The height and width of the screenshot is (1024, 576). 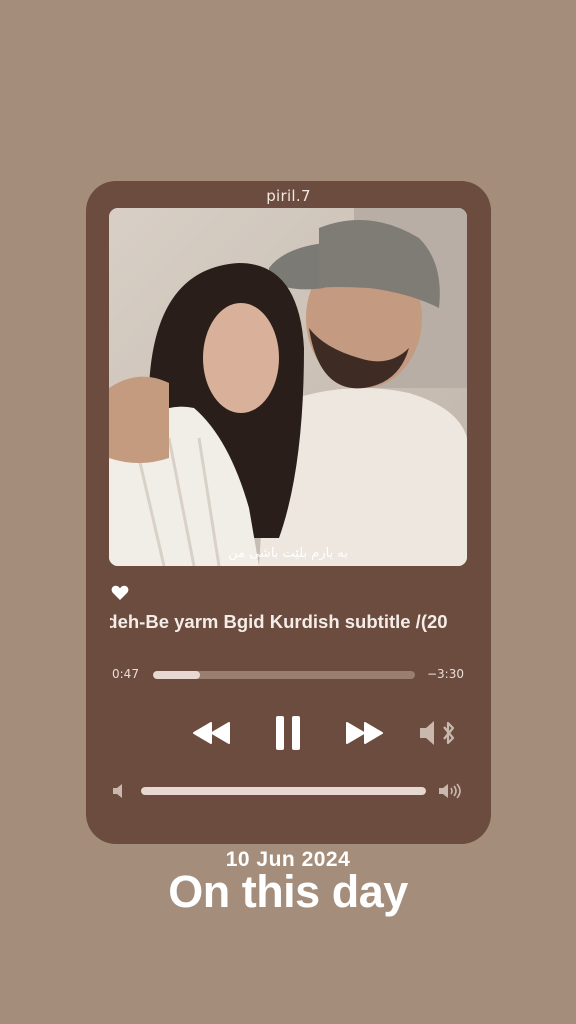 What do you see at coordinates (119, 791) in the screenshot?
I see `volume-low-icon` at bounding box center [119, 791].